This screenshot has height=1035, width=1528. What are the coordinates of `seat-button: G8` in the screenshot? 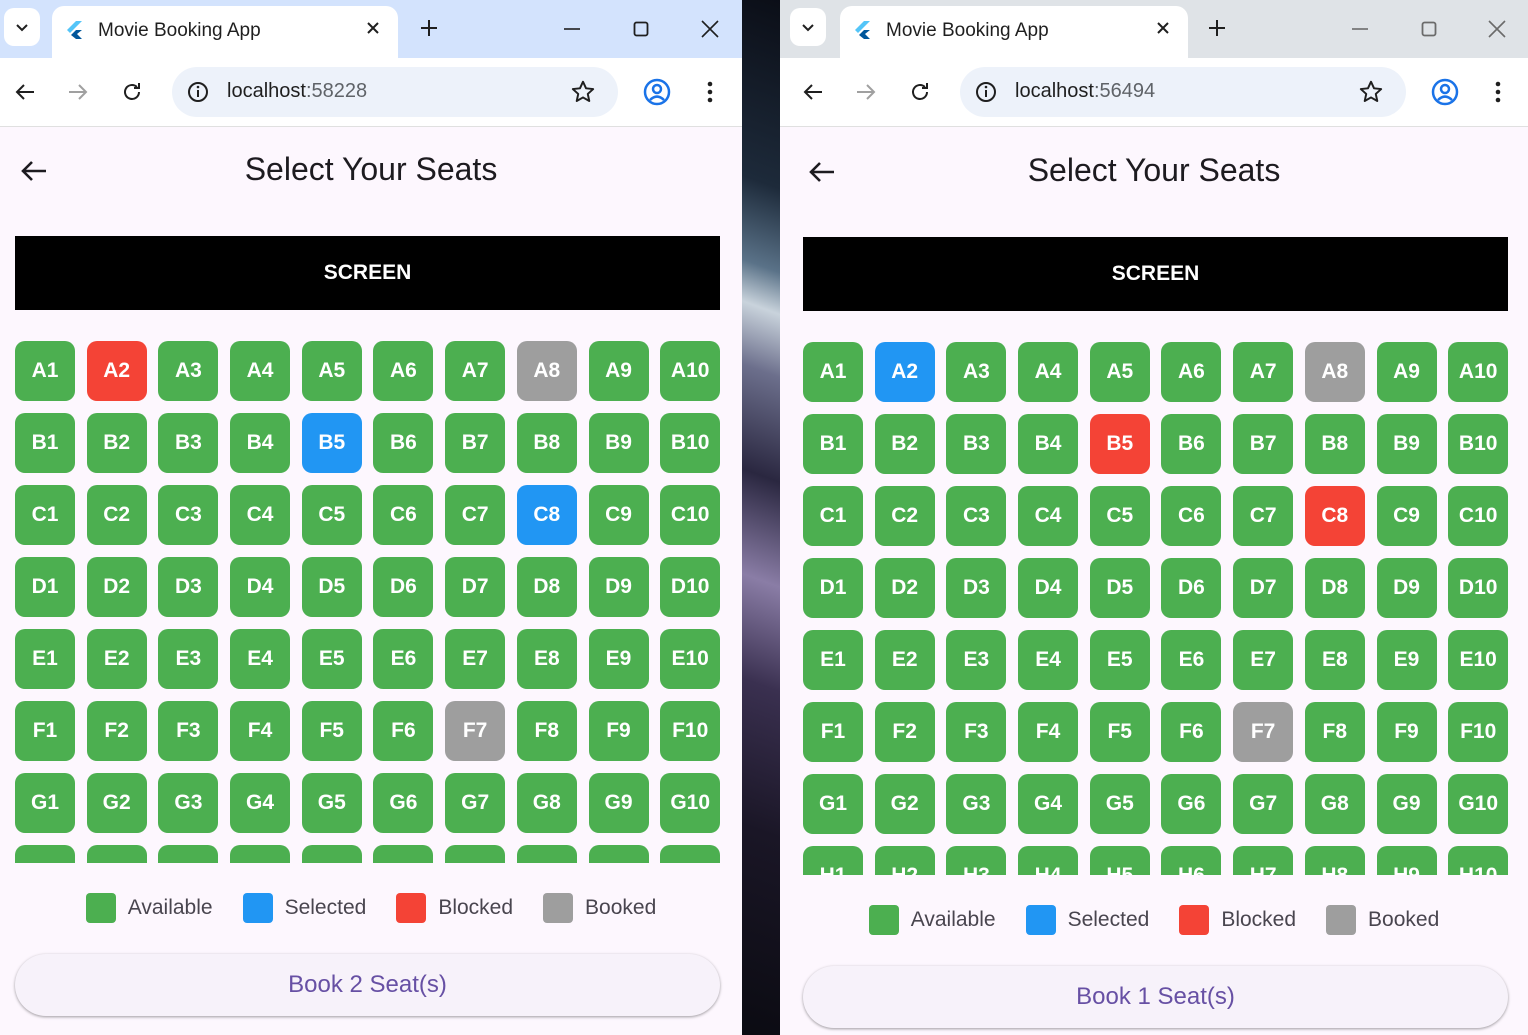 It's located at (546, 803).